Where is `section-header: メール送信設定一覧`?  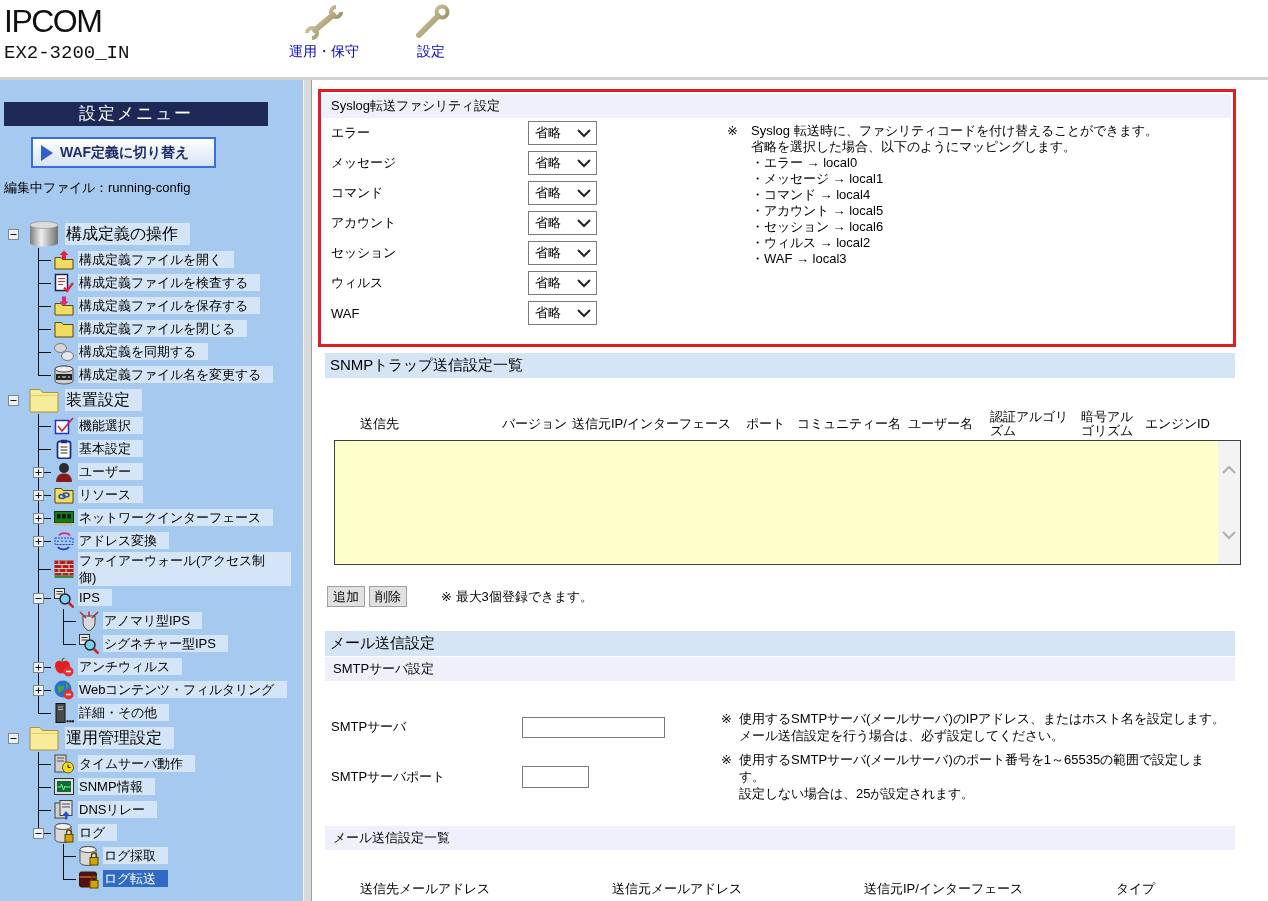
section-header: メール送信設定一覧 is located at coordinates (780, 838).